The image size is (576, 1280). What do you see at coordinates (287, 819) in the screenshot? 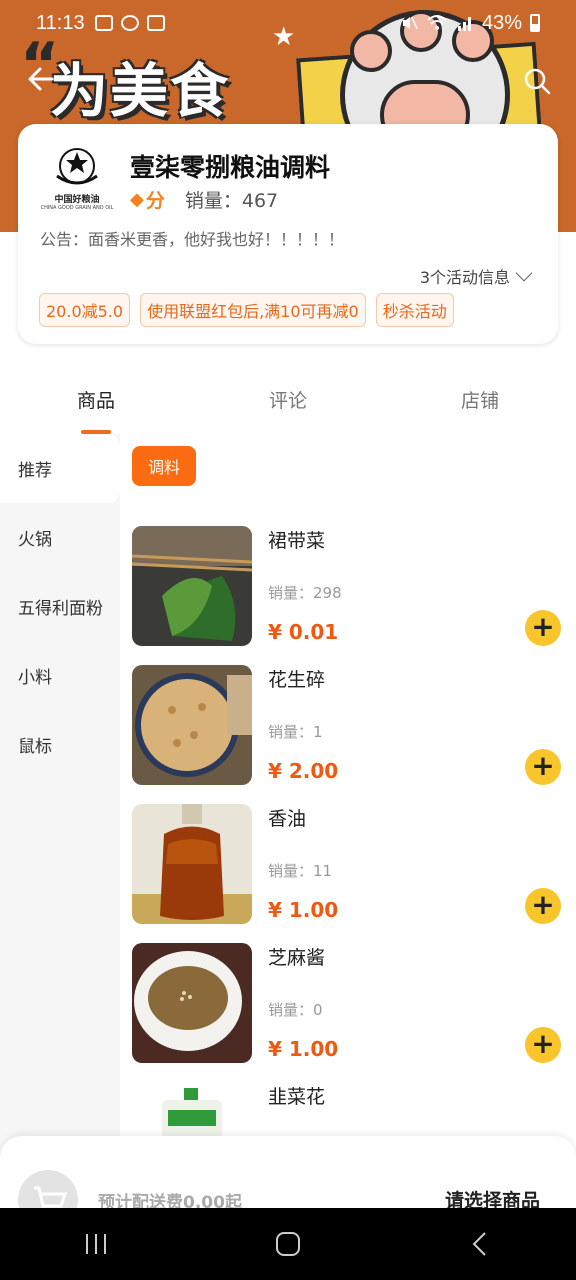
I see `product-name: 香油` at bounding box center [287, 819].